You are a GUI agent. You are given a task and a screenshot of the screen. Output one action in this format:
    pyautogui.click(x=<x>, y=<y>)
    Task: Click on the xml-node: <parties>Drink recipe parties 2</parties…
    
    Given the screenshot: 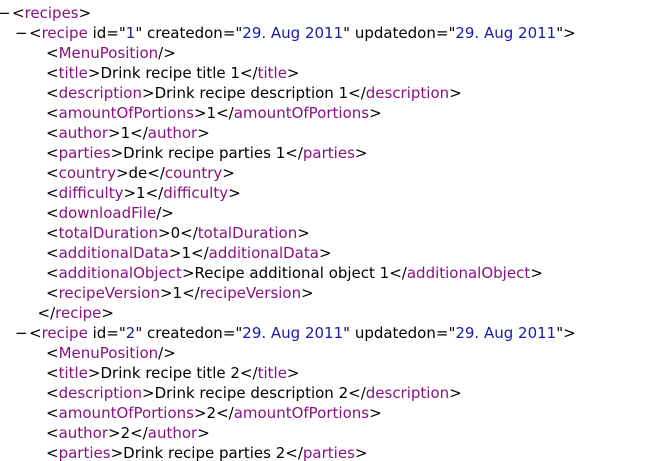 What is the action you would take?
    pyautogui.click(x=206, y=452)
    